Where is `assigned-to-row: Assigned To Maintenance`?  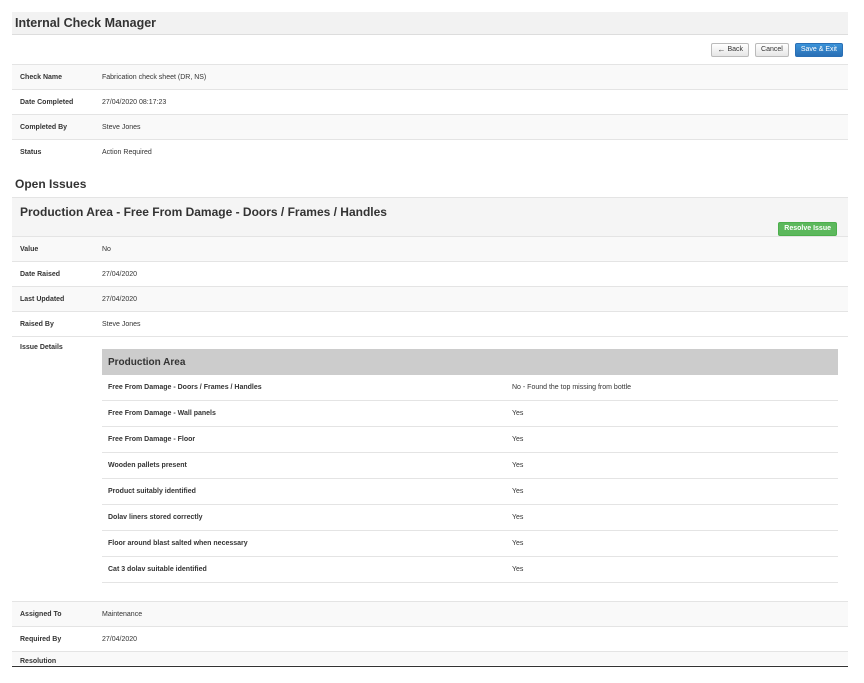 assigned-to-row: Assigned To Maintenance is located at coordinates (430, 613).